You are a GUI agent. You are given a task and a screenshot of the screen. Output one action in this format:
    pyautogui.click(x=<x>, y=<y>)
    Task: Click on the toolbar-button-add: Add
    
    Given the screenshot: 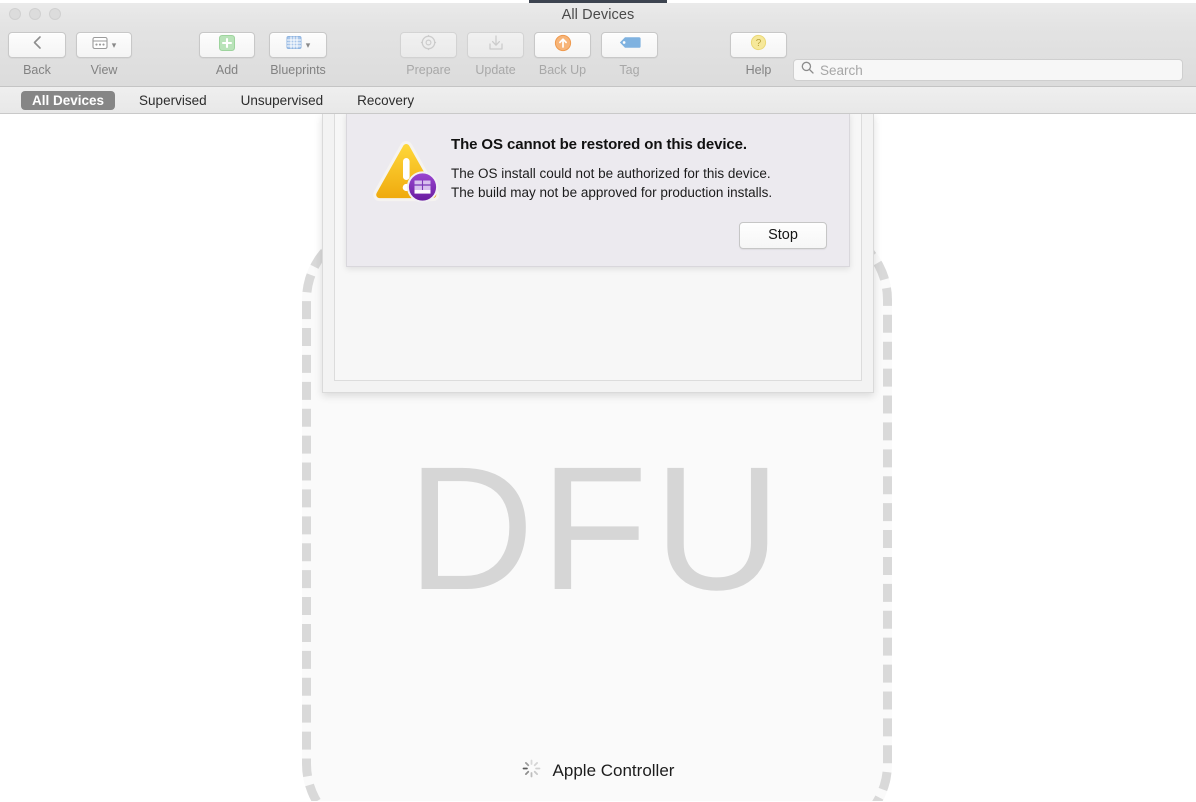 What is the action you would take?
    pyautogui.click(x=227, y=54)
    